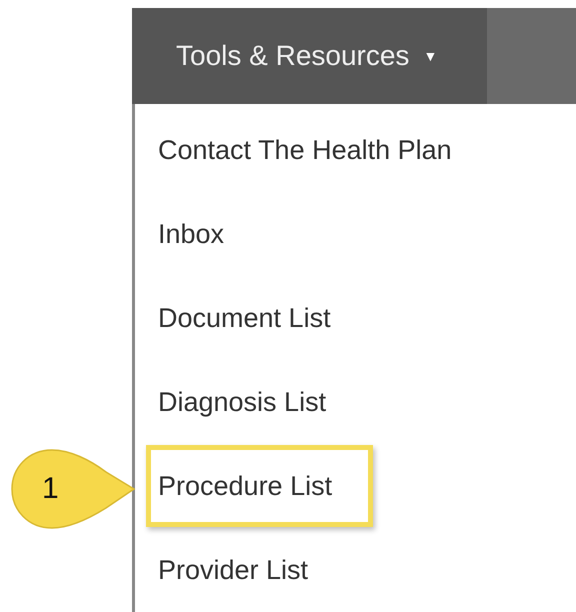 The width and height of the screenshot is (576, 612). What do you see at coordinates (206, 234) in the screenshot?
I see `menu-item: Inbox` at bounding box center [206, 234].